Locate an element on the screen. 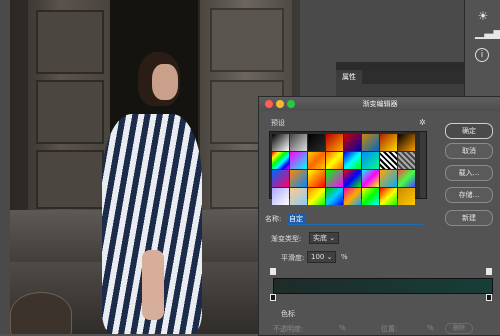  opacity-stop-left is located at coordinates (273, 271).